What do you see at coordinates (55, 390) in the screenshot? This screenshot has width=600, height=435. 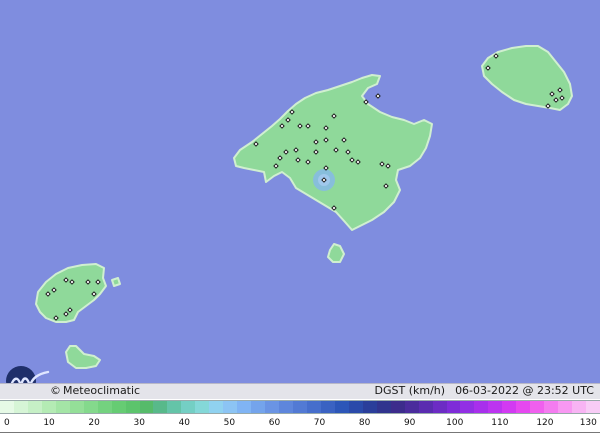 I see `copyright-symbol: ©` at bounding box center [55, 390].